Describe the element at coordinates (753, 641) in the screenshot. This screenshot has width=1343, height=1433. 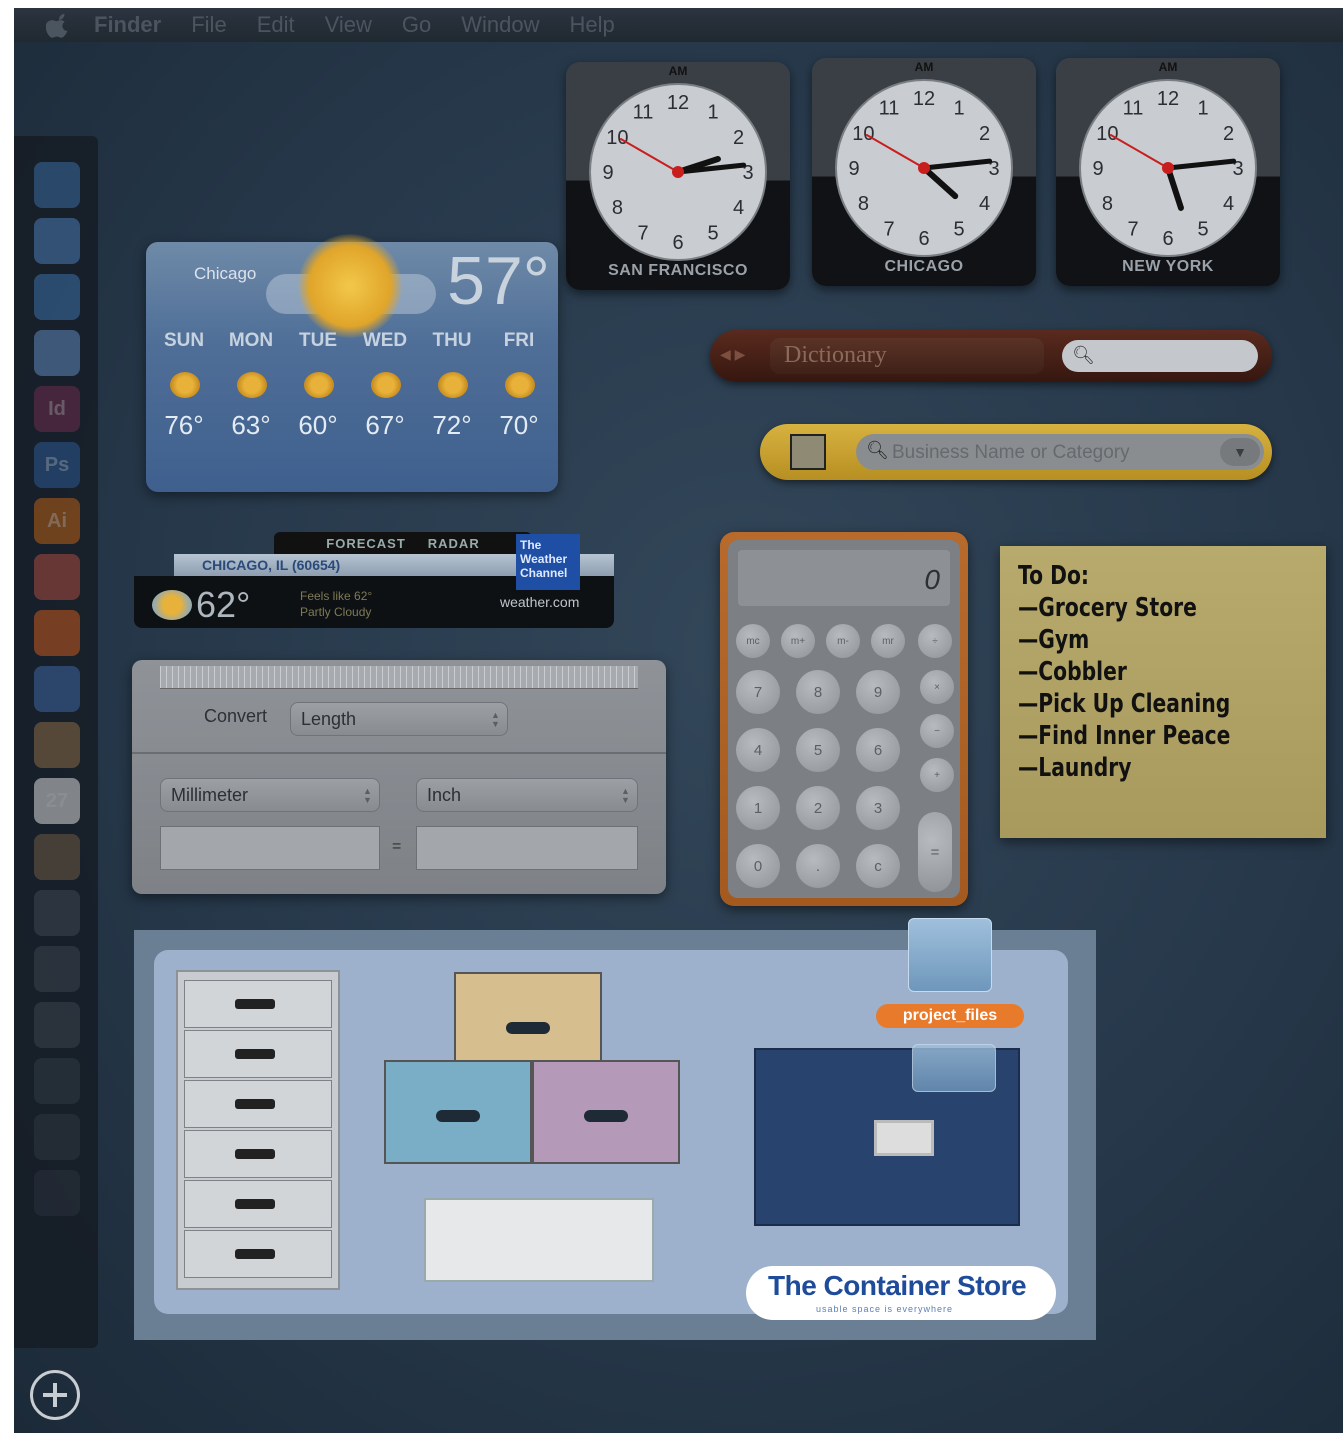
I see `calc-memory-key: mc` at that location.